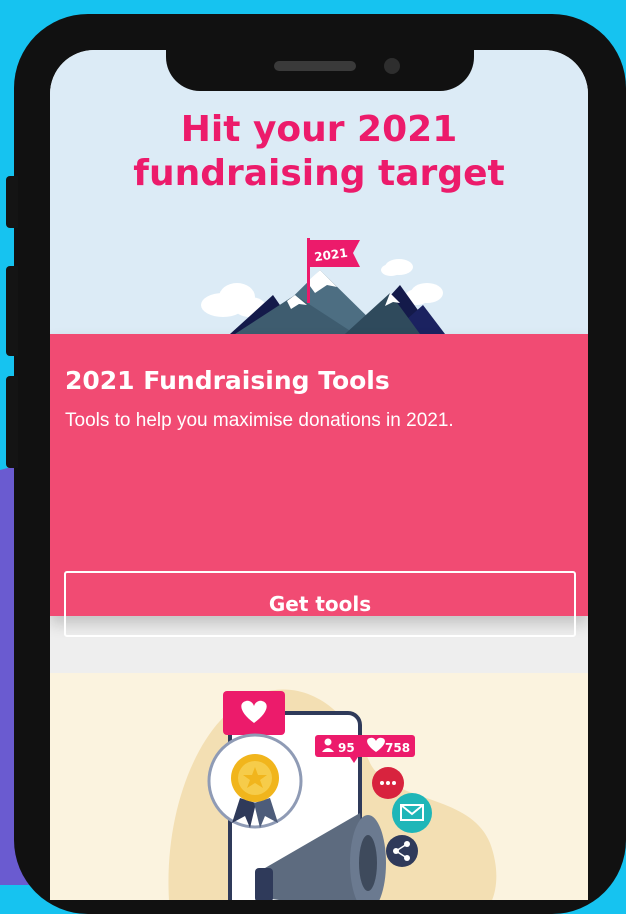 The height and width of the screenshot is (914, 626). What do you see at coordinates (346, 748) in the screenshot?
I see `followers-count: 95` at bounding box center [346, 748].